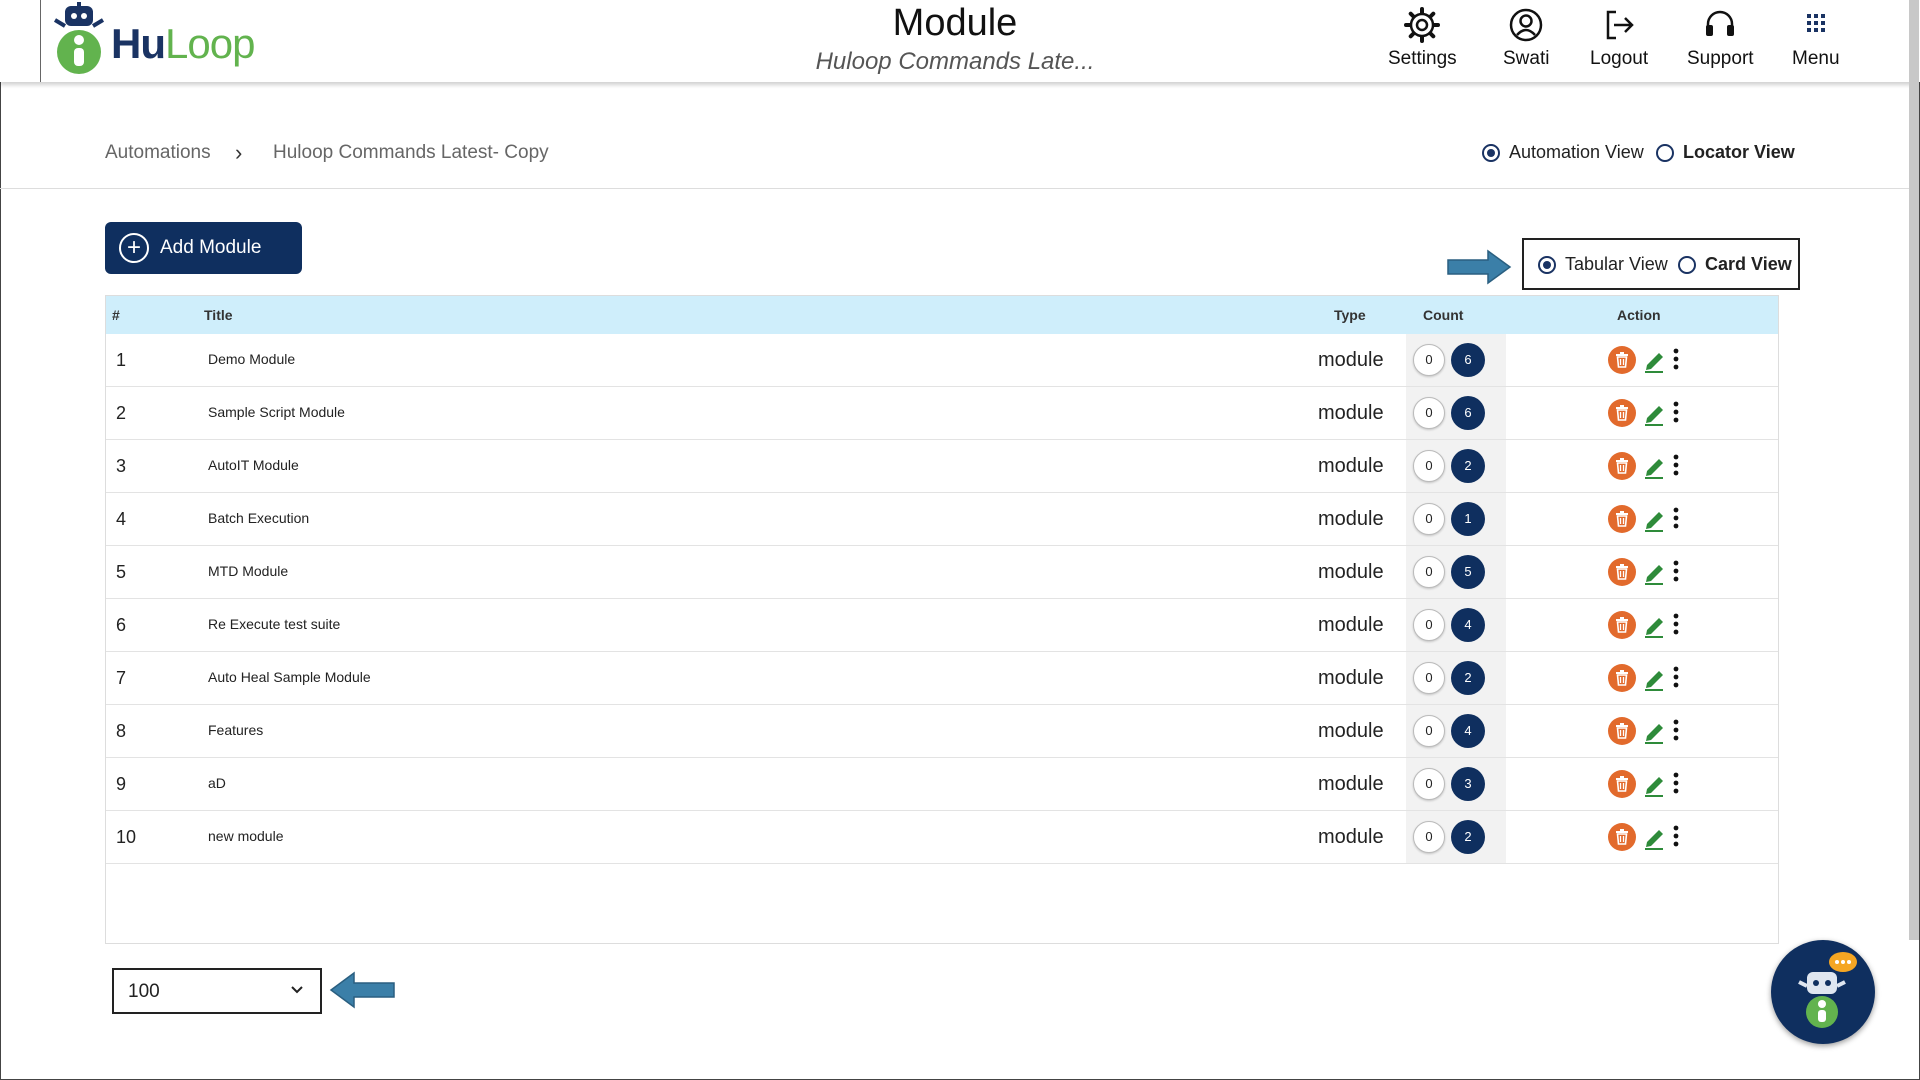  Describe the element at coordinates (248, 571) in the screenshot. I see `row-title: MTD Module` at that location.